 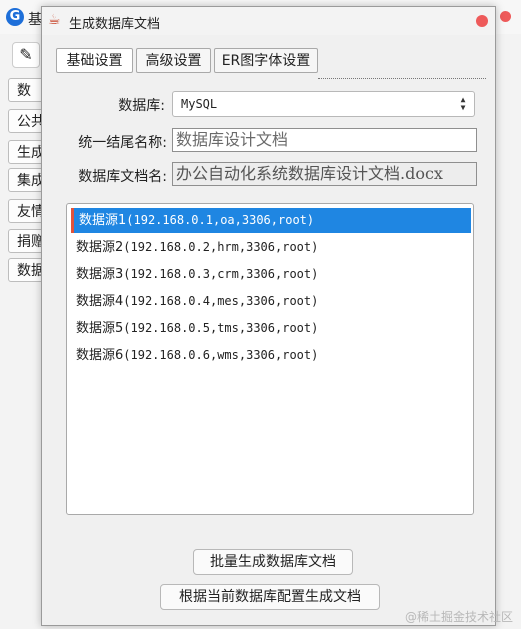 What do you see at coordinates (402, 78) in the screenshot?
I see `tab-separator` at bounding box center [402, 78].